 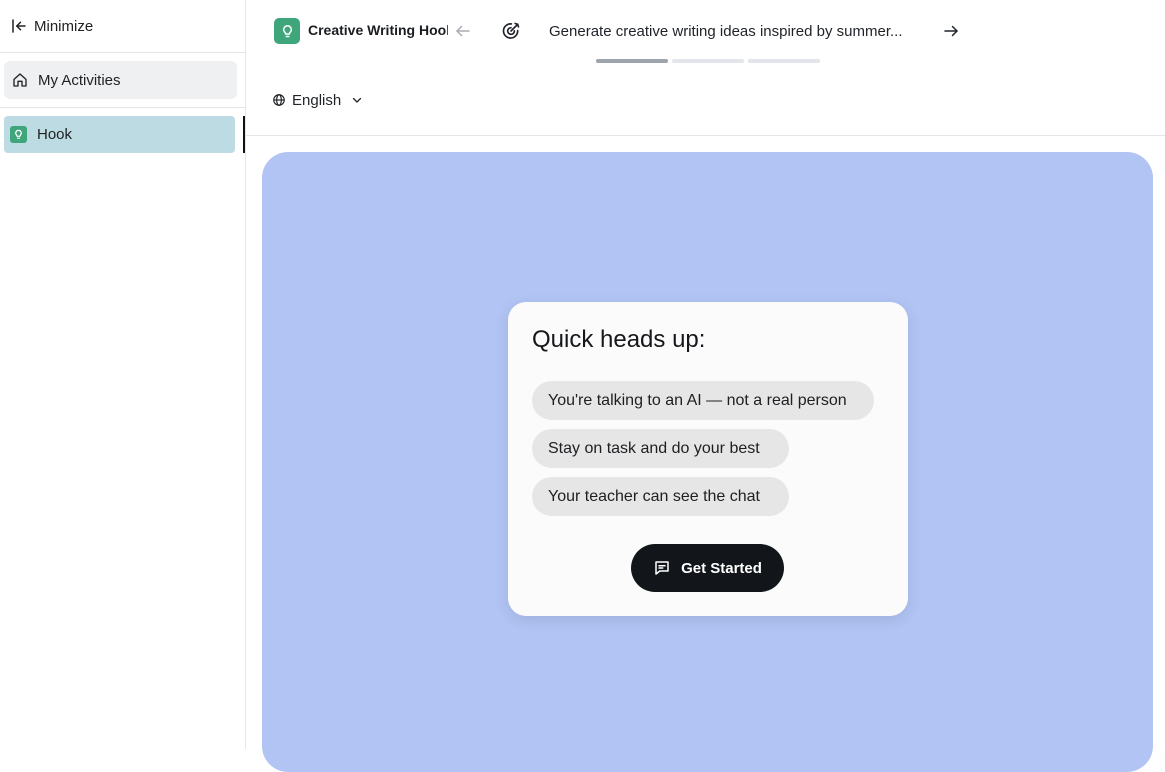 I want to click on minimize-label: Minimize, so click(x=64, y=26).